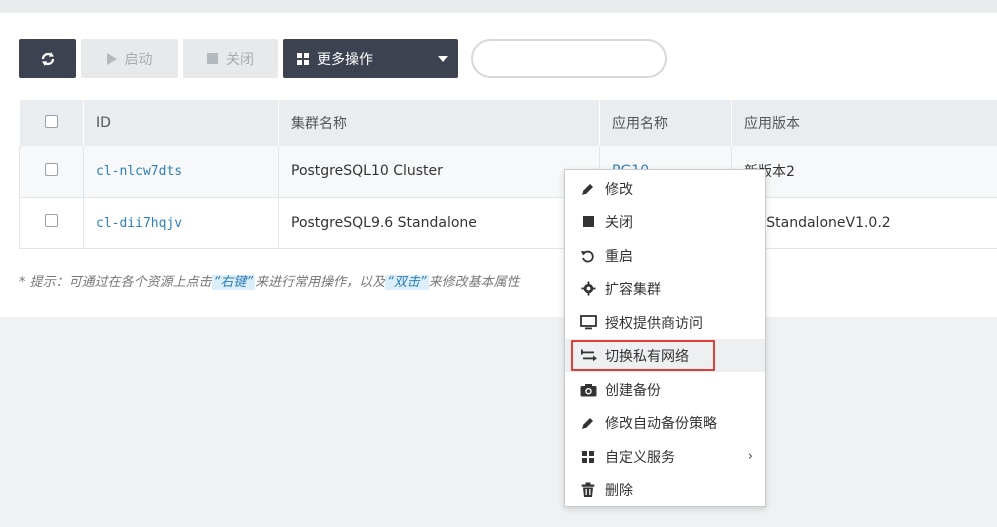  What do you see at coordinates (661, 423) in the screenshot?
I see `menu-item-label: 修改自动备份策略` at bounding box center [661, 423].